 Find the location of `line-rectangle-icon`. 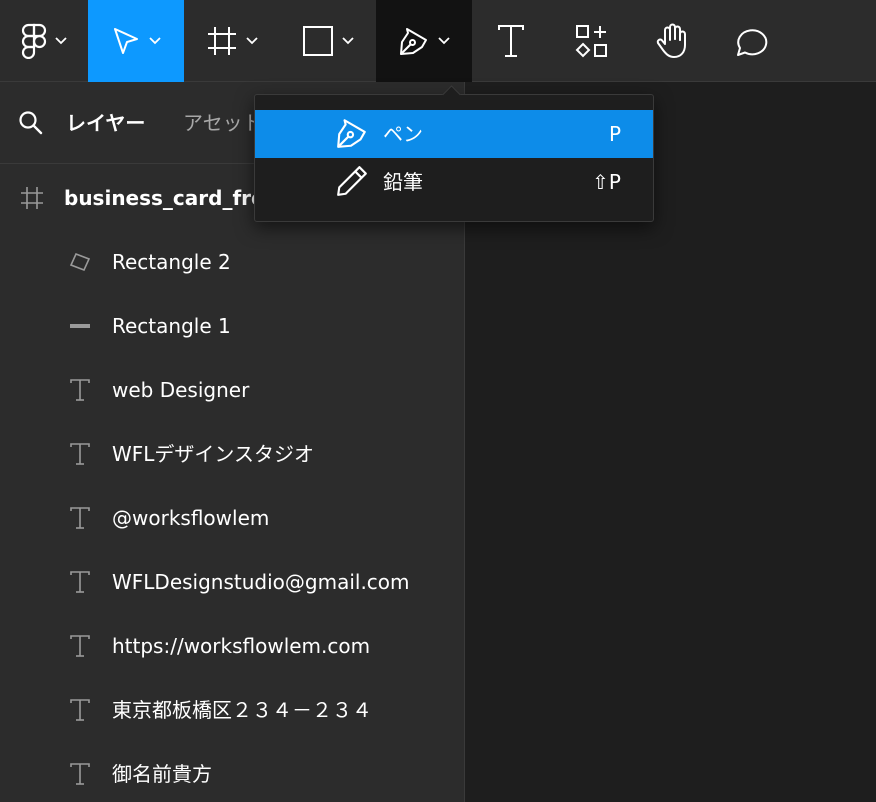

line-rectangle-icon is located at coordinates (80, 326).